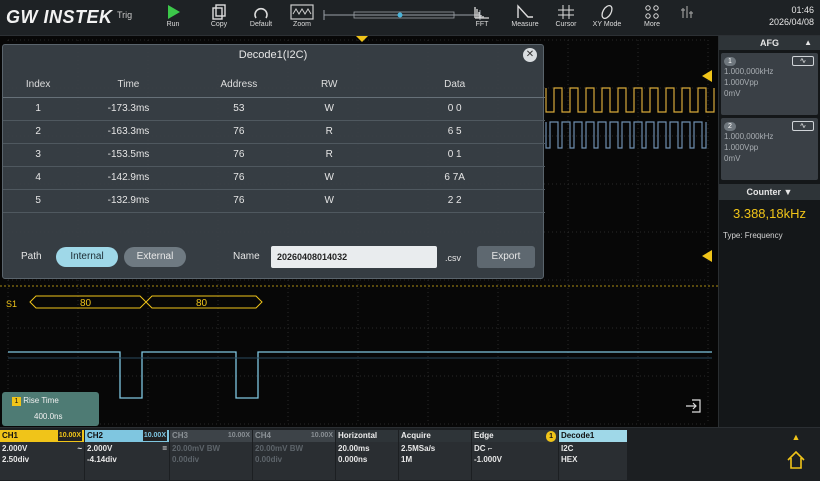 The height and width of the screenshot is (481, 820). I want to click on measure-icon, so click(525, 11).